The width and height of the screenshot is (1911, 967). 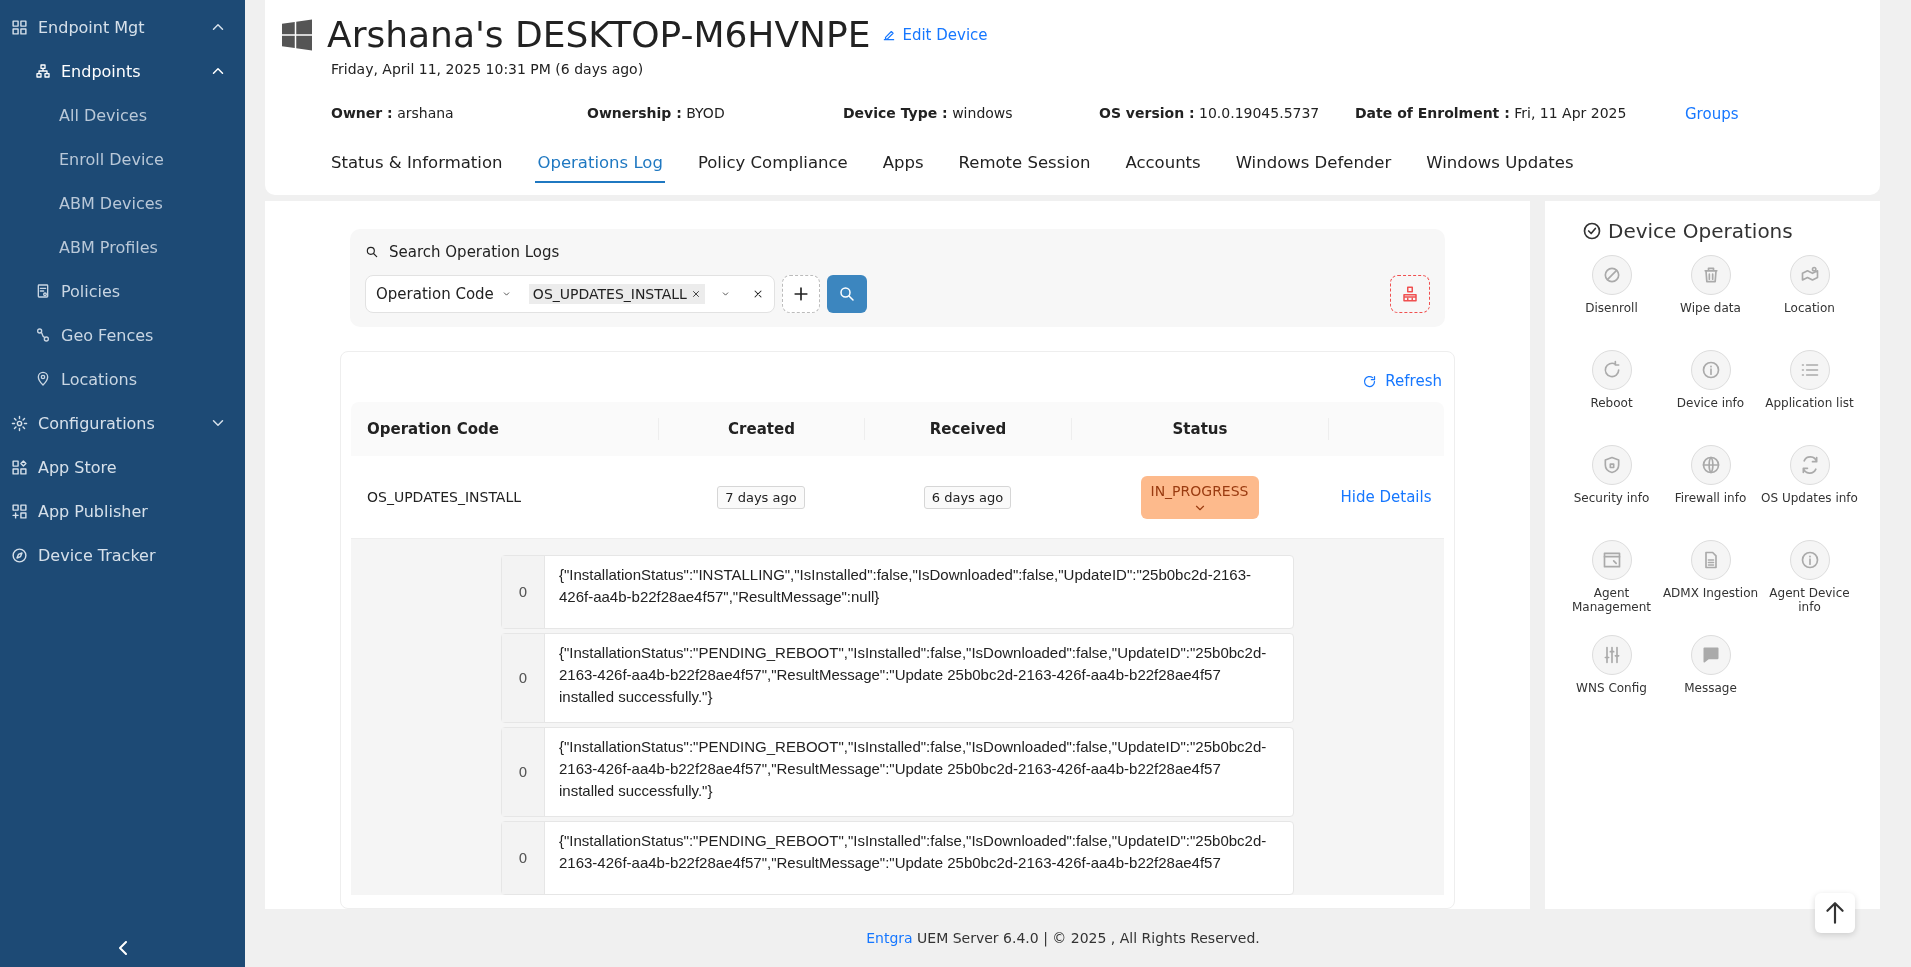 What do you see at coordinates (1710, 293) in the screenshot?
I see `device-operation-button: Wipe data` at bounding box center [1710, 293].